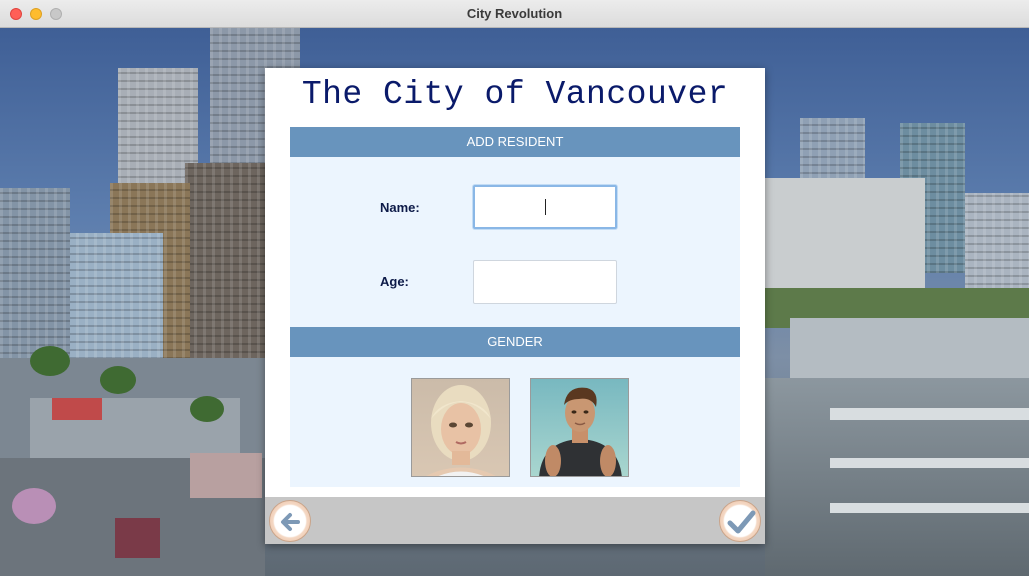 The image size is (1029, 576). I want to click on text-caret, so click(545, 207).